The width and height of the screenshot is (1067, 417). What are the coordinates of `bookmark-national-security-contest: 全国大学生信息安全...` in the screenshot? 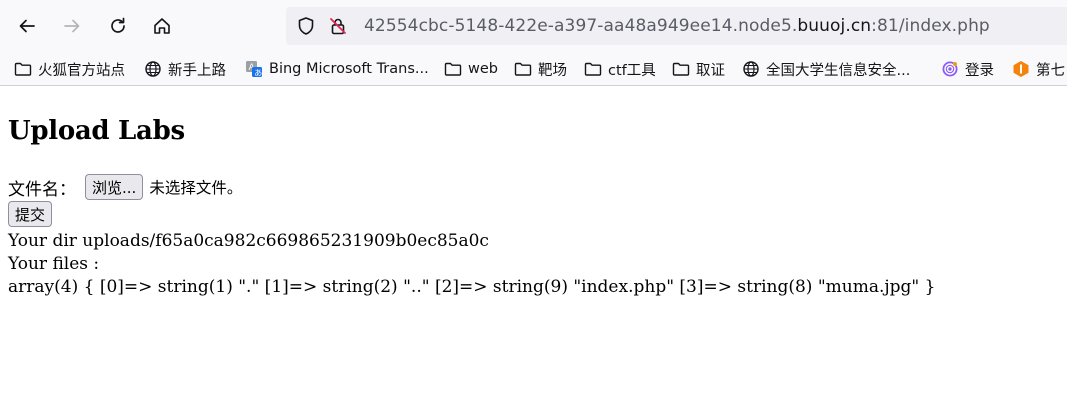 It's located at (826, 69).